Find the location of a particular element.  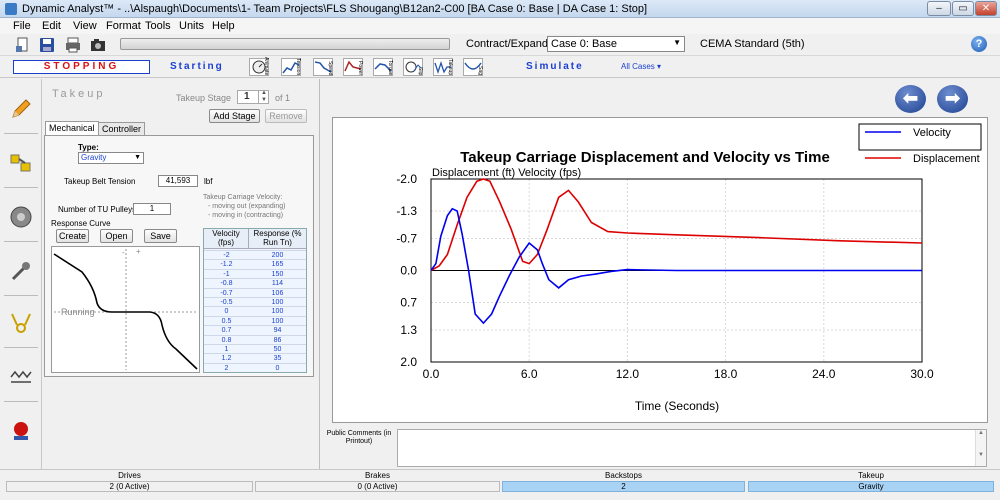

backstops-value: 2 is located at coordinates (623, 486).